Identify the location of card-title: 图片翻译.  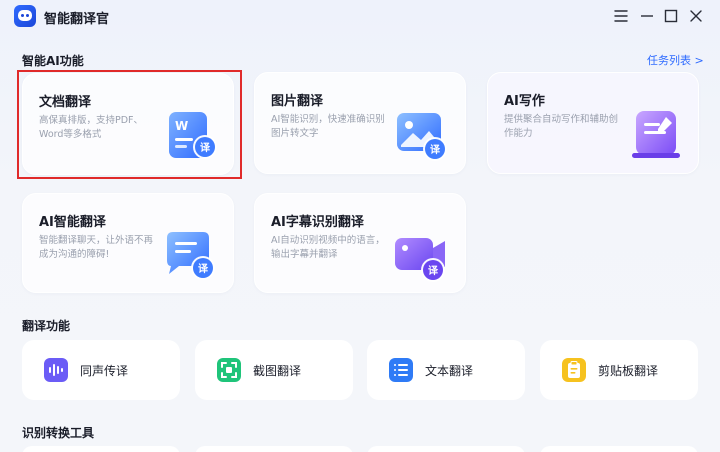
(297, 101).